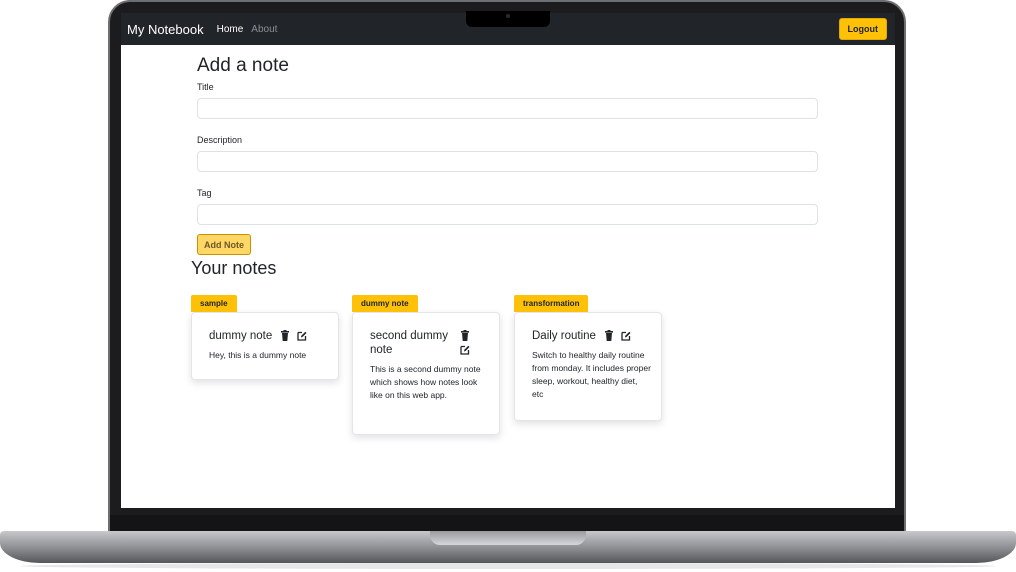  What do you see at coordinates (507, 108) in the screenshot?
I see `title-input` at bounding box center [507, 108].